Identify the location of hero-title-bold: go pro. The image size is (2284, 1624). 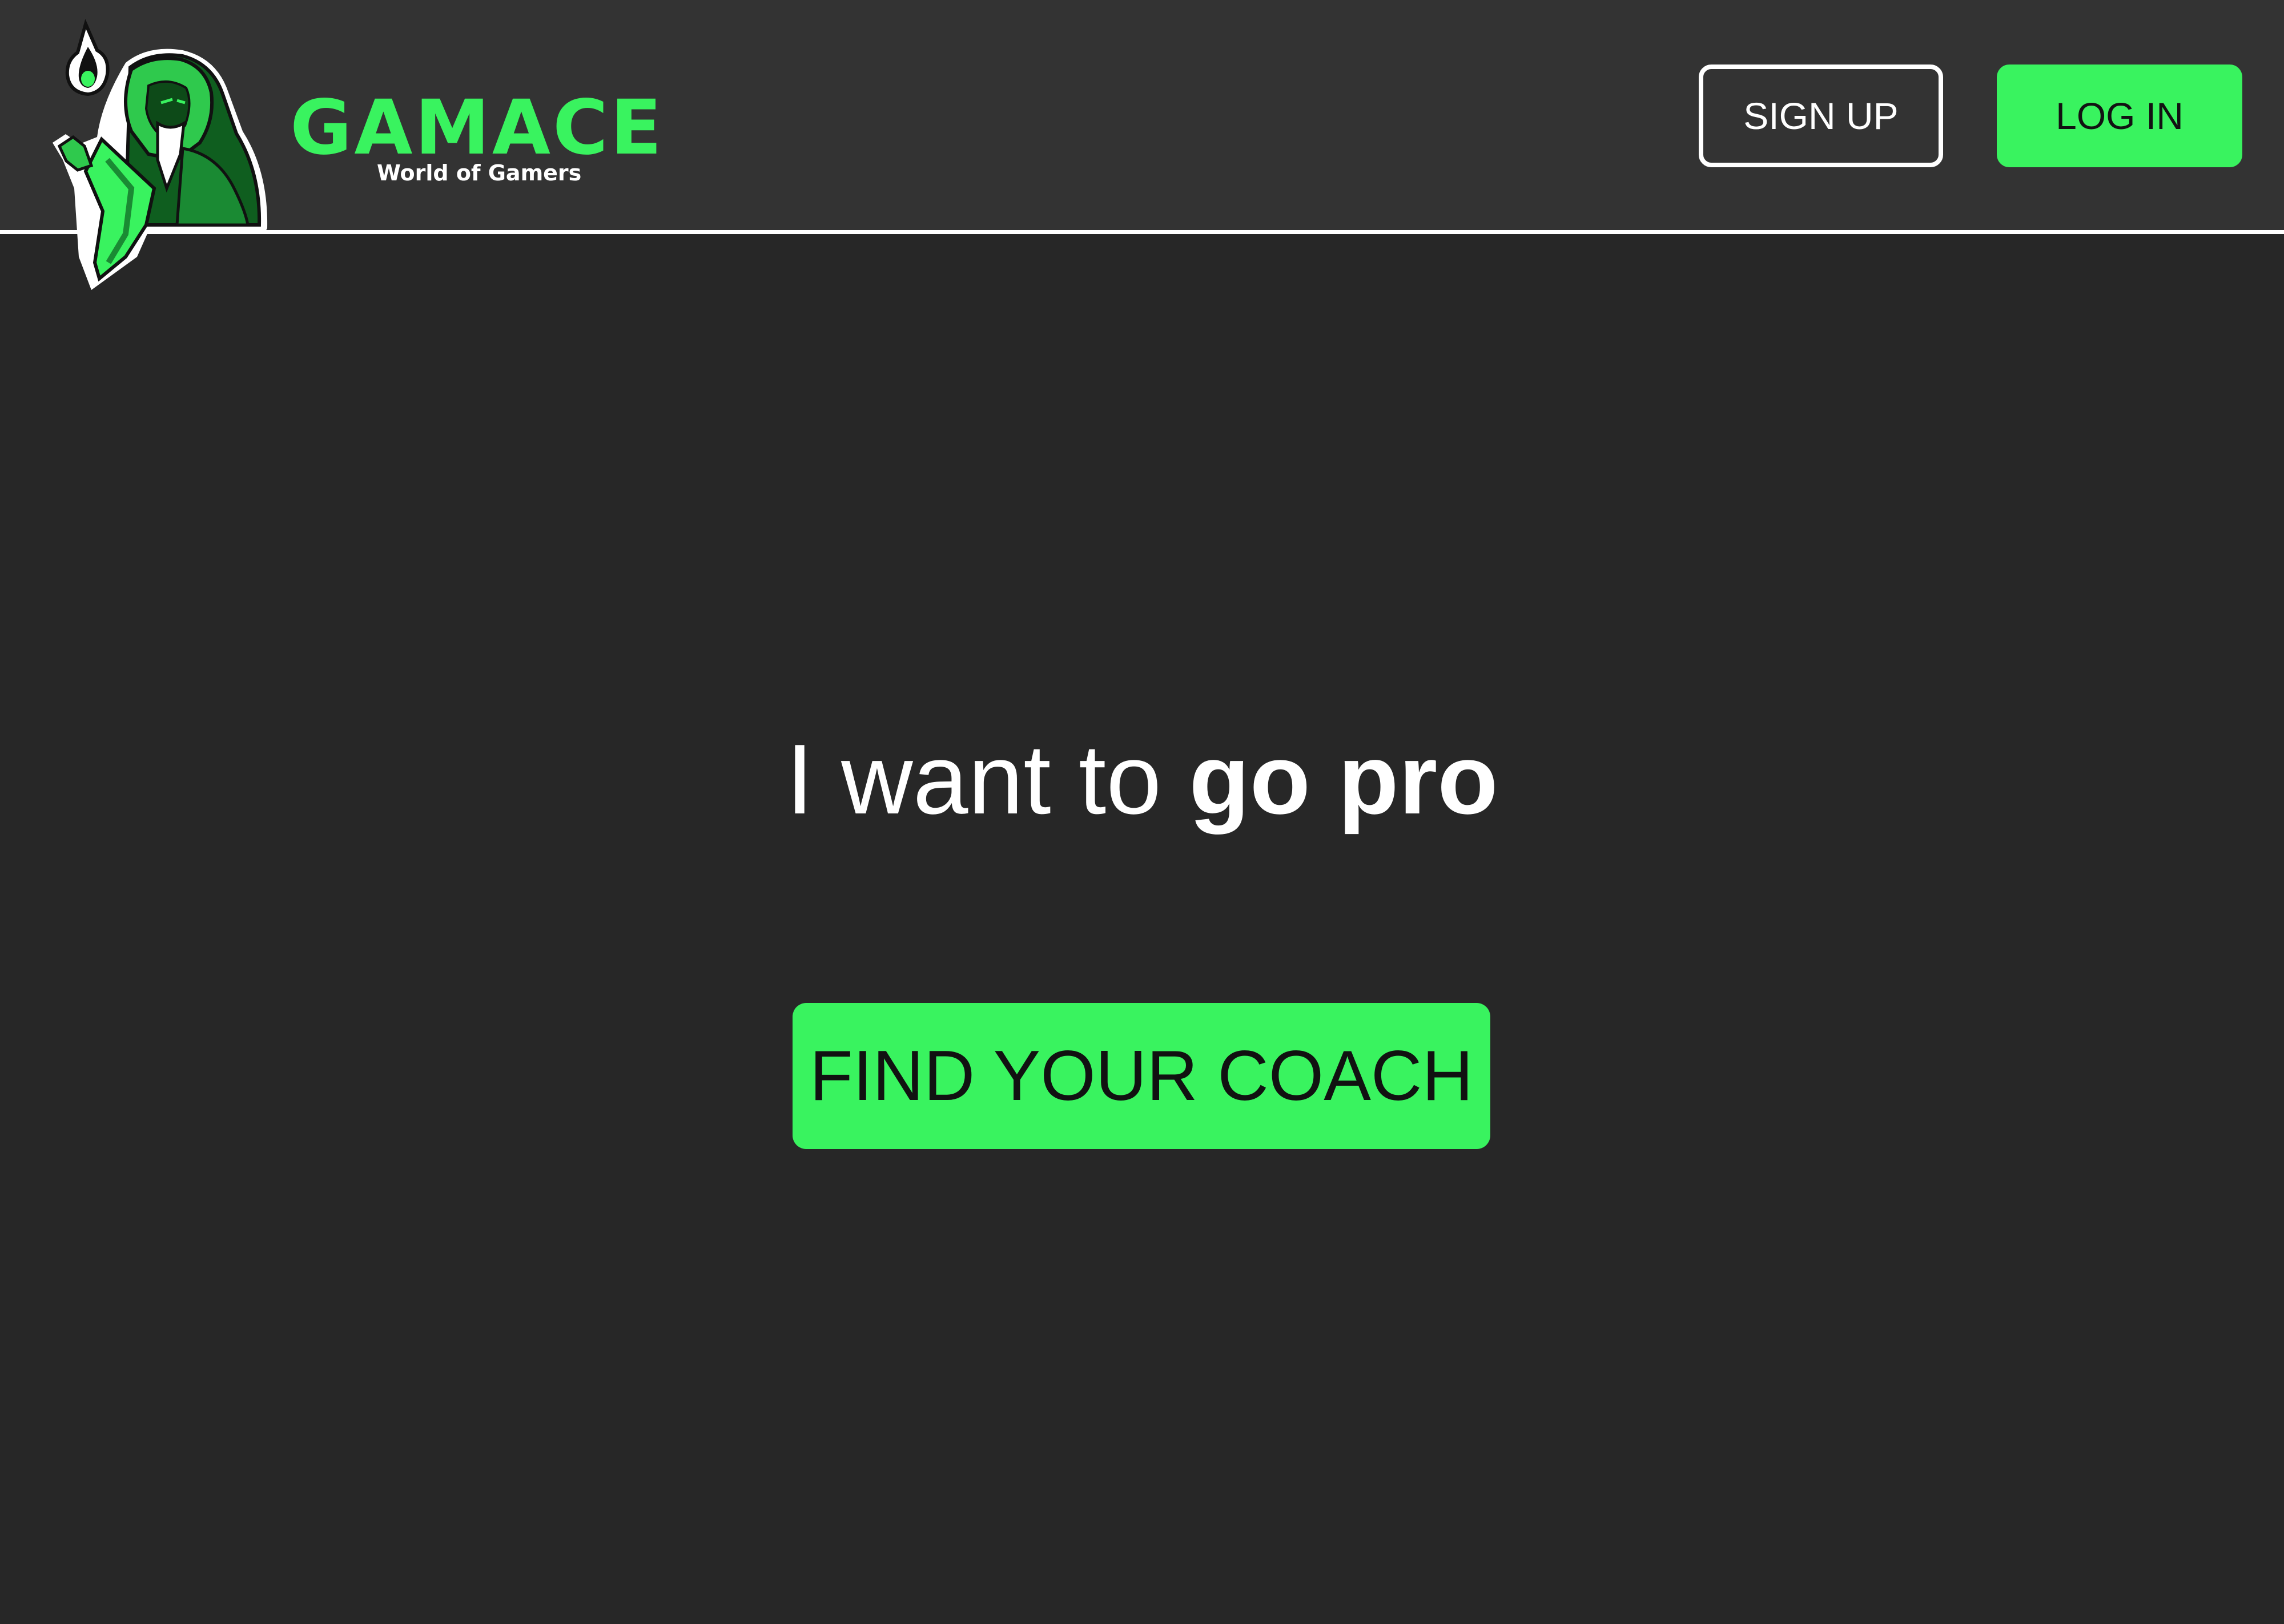
(1343, 779).